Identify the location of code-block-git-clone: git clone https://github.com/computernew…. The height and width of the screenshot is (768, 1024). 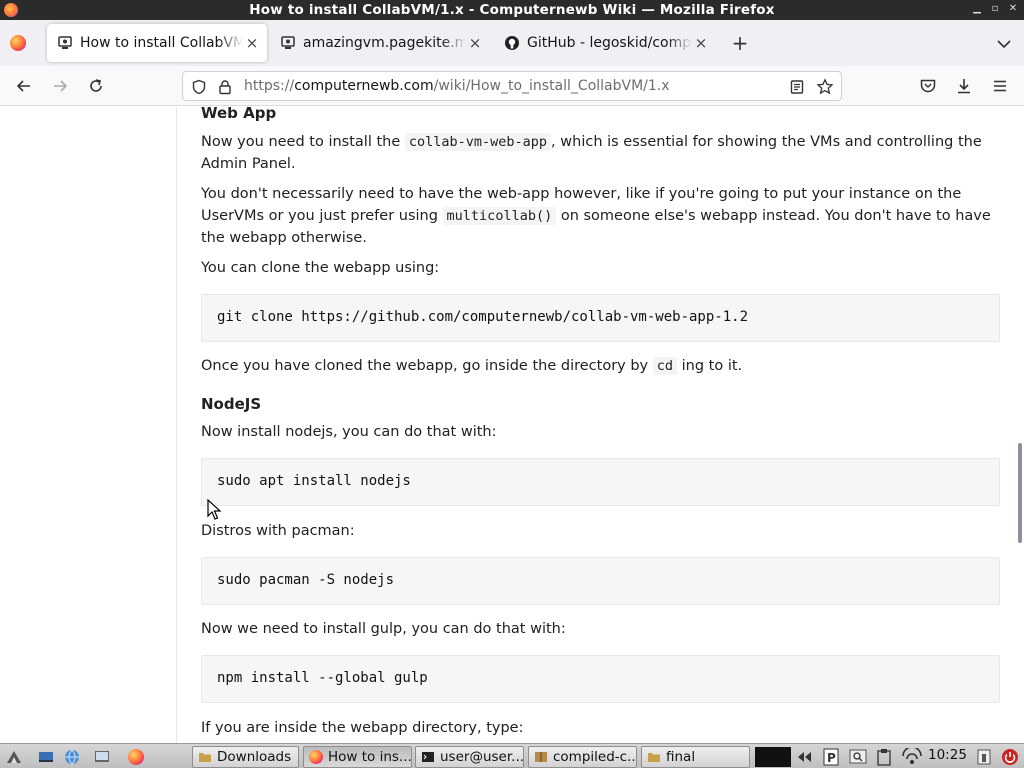
(600, 318).